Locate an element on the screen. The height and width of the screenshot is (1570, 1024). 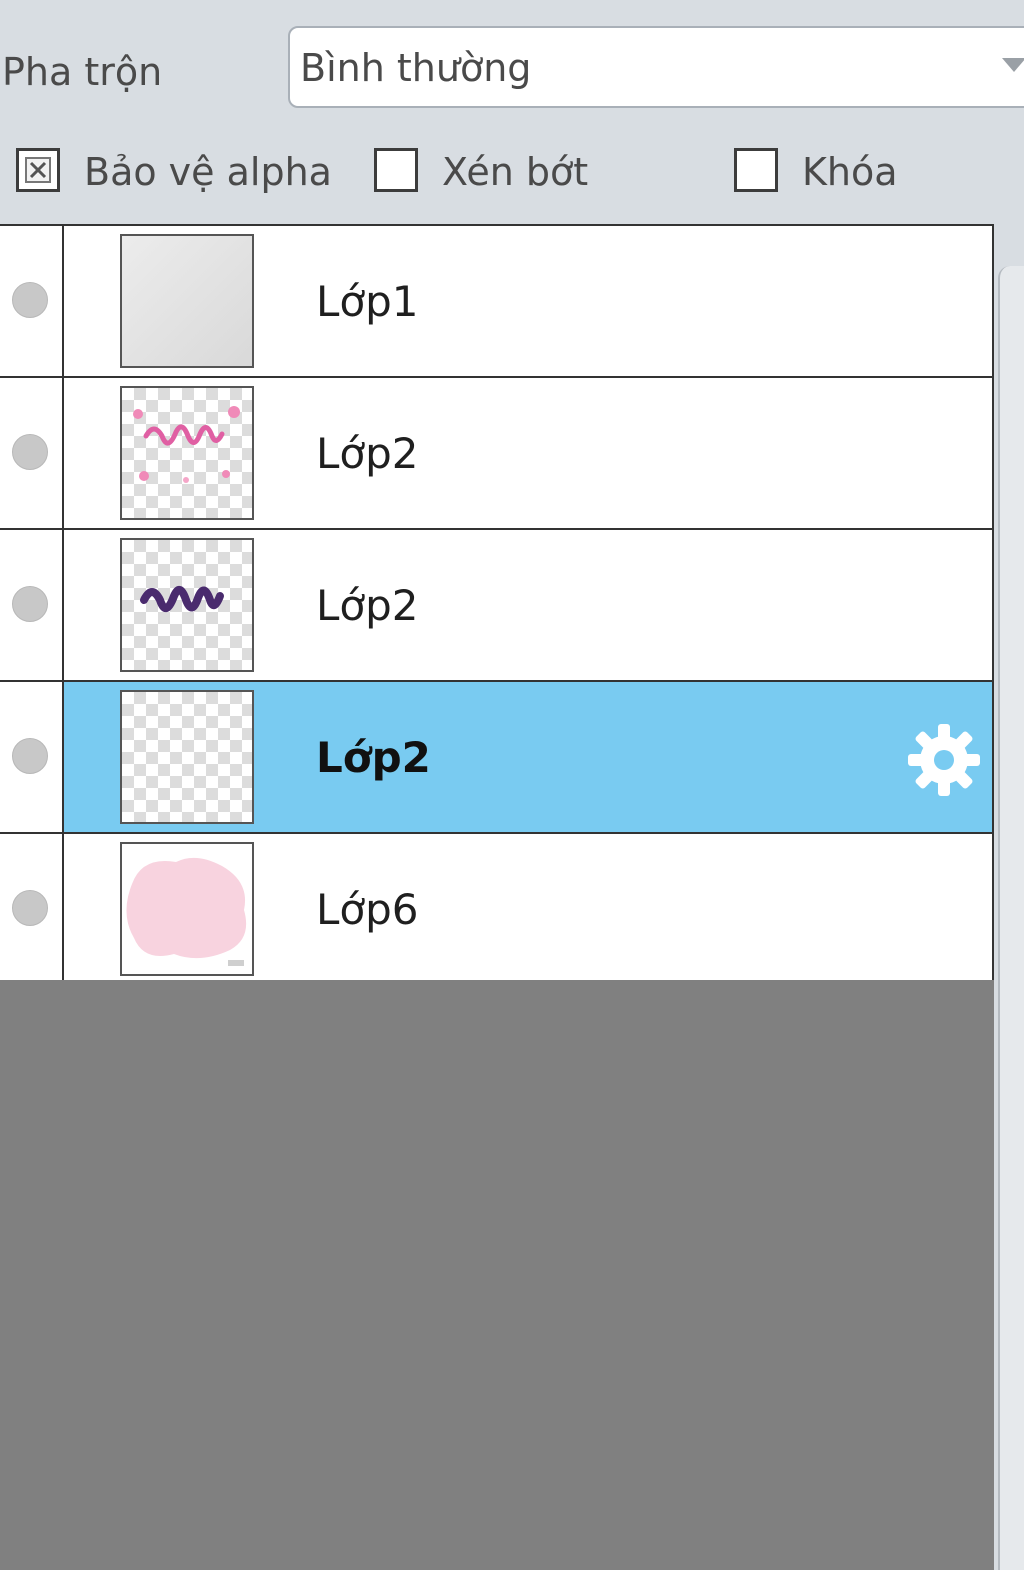
gear-icon is located at coordinates (944, 760).